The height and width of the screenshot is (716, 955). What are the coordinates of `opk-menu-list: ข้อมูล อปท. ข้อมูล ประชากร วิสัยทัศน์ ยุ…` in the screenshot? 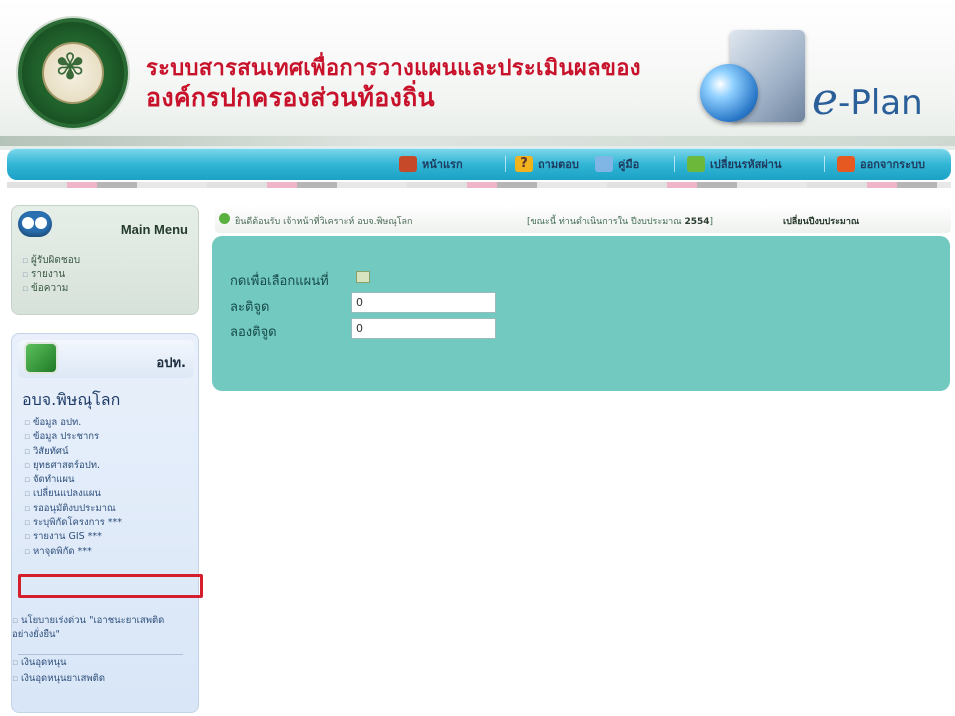 It's located at (73, 487).